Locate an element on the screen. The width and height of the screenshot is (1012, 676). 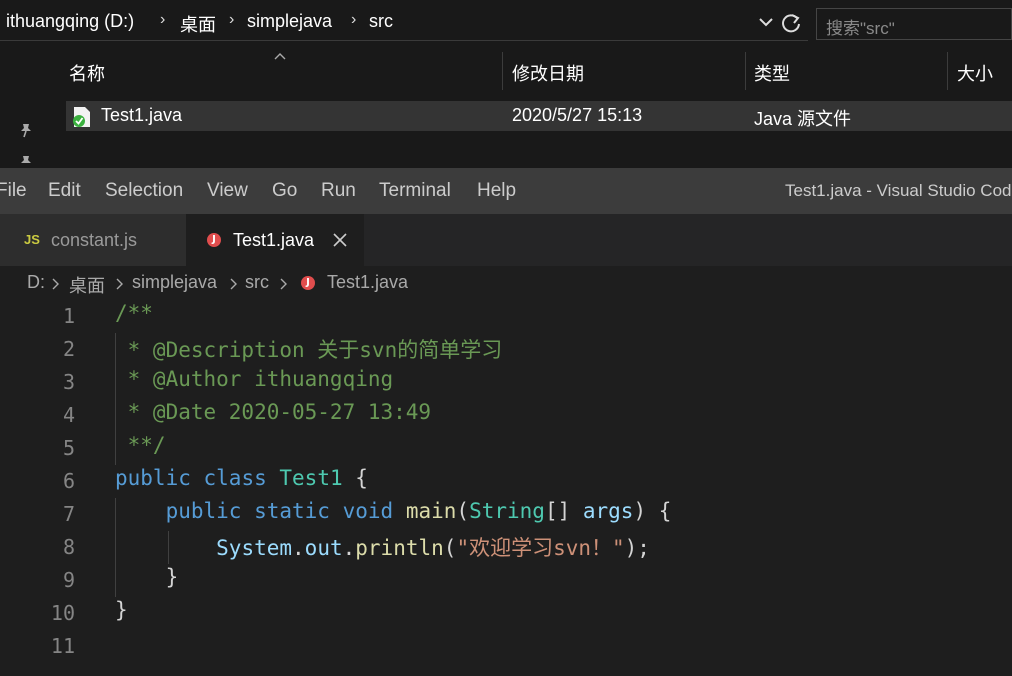
code-line: * @Author ithuangqing is located at coordinates (254, 379).